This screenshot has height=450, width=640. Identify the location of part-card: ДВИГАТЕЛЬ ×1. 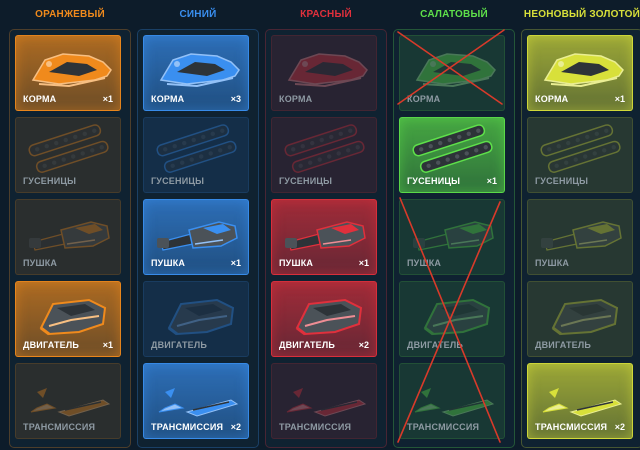
(68, 319).